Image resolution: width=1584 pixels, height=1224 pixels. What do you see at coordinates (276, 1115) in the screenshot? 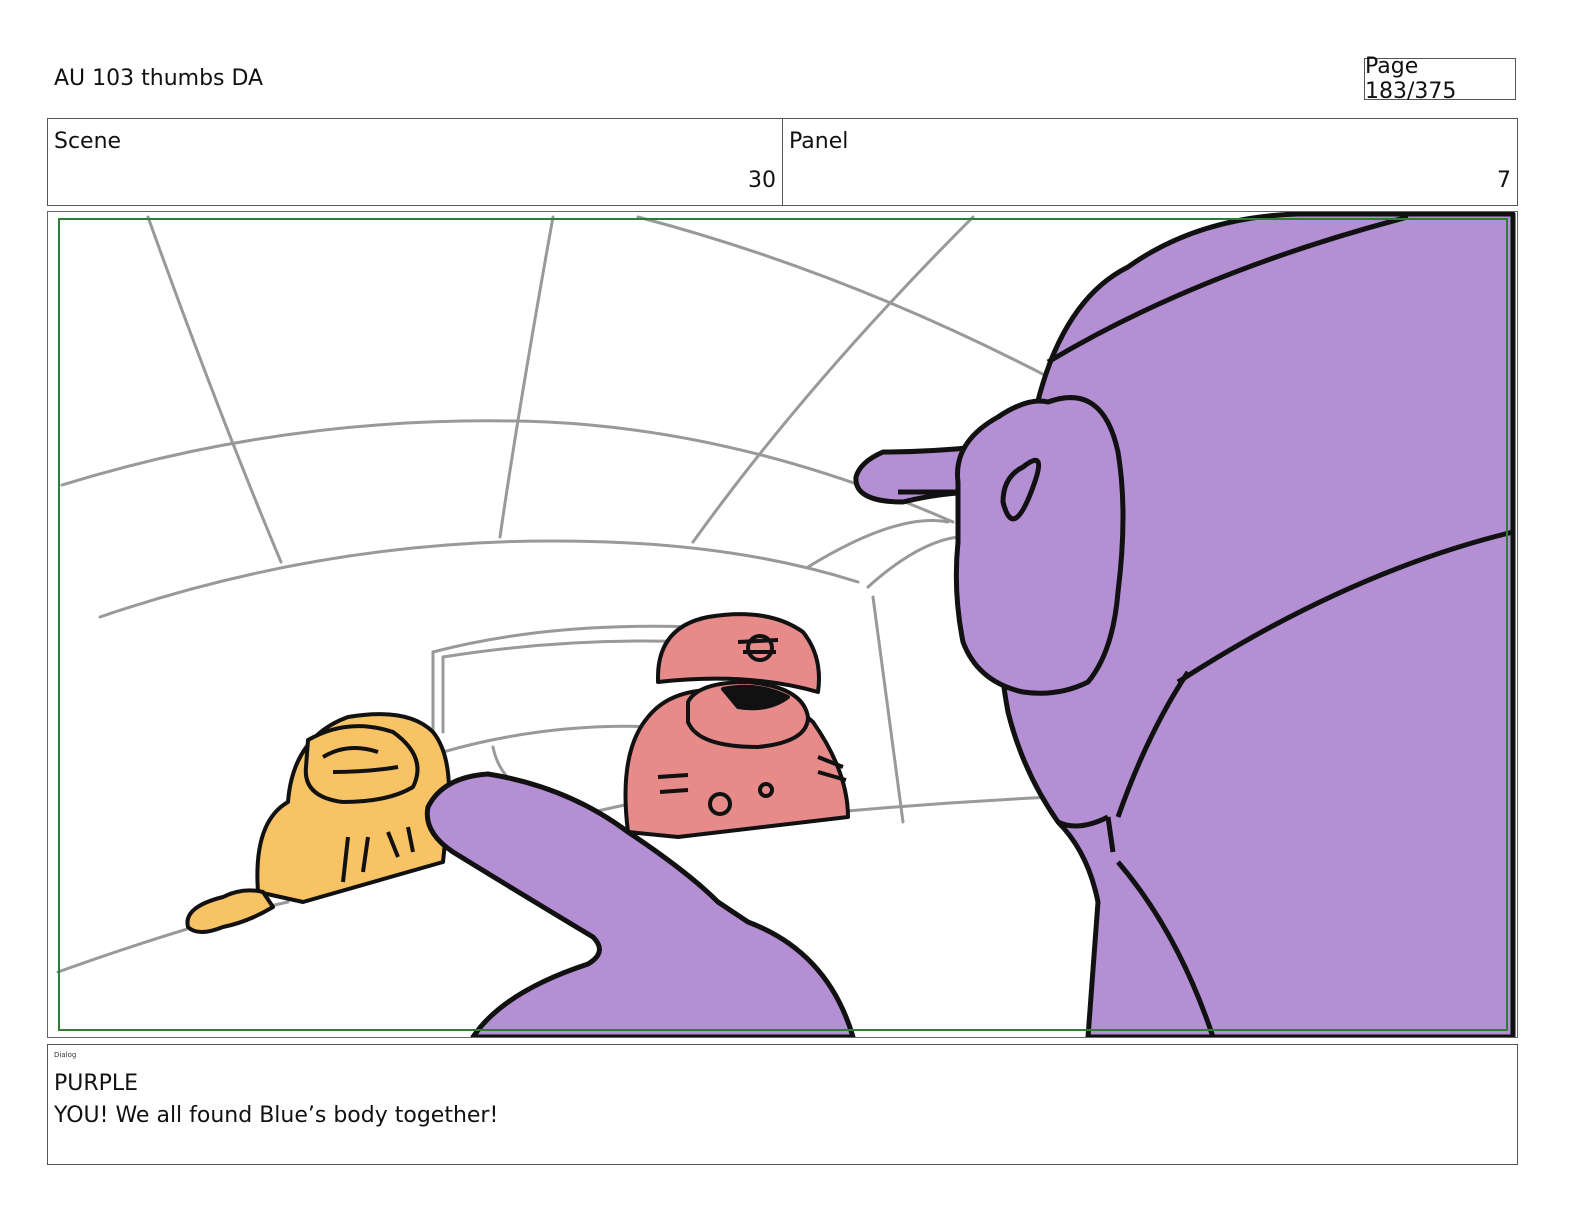
I see `dialog-line: YOU! We all found Blue’s body together!` at bounding box center [276, 1115].